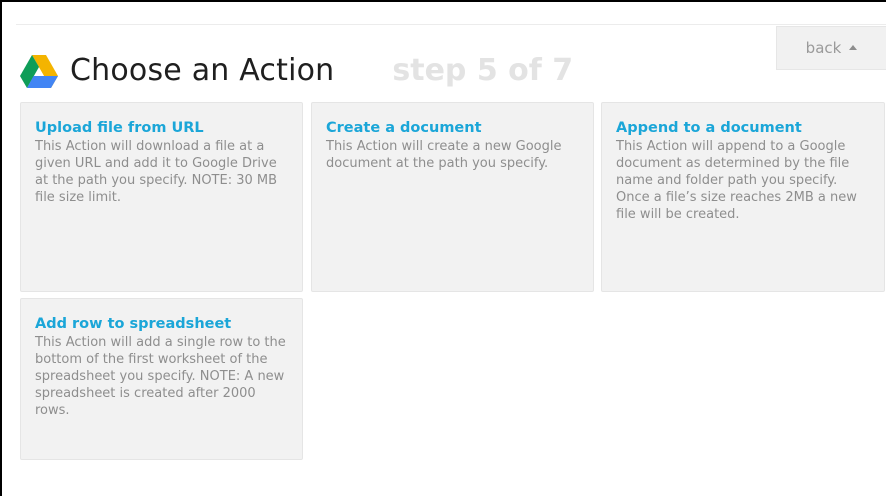  I want to click on action-title: Create a document, so click(404, 128).